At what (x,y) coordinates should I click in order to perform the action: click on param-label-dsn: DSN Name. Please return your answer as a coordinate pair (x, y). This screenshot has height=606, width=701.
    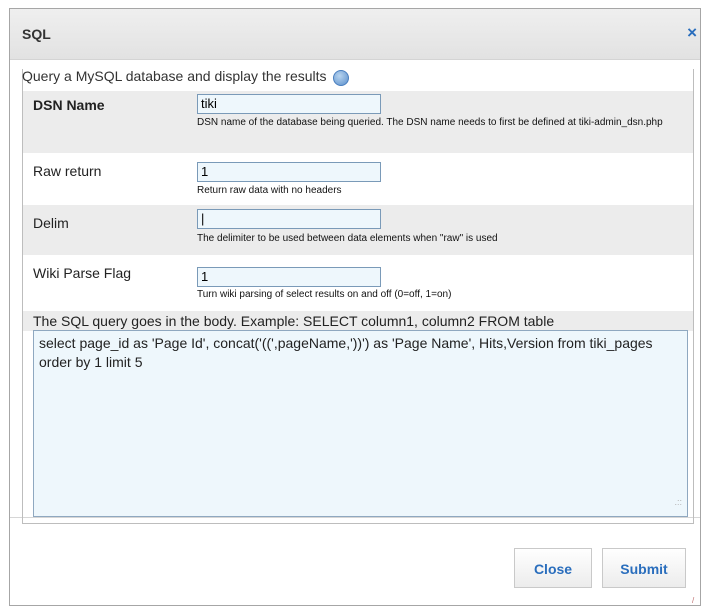
    Looking at the image, I should click on (69, 105).